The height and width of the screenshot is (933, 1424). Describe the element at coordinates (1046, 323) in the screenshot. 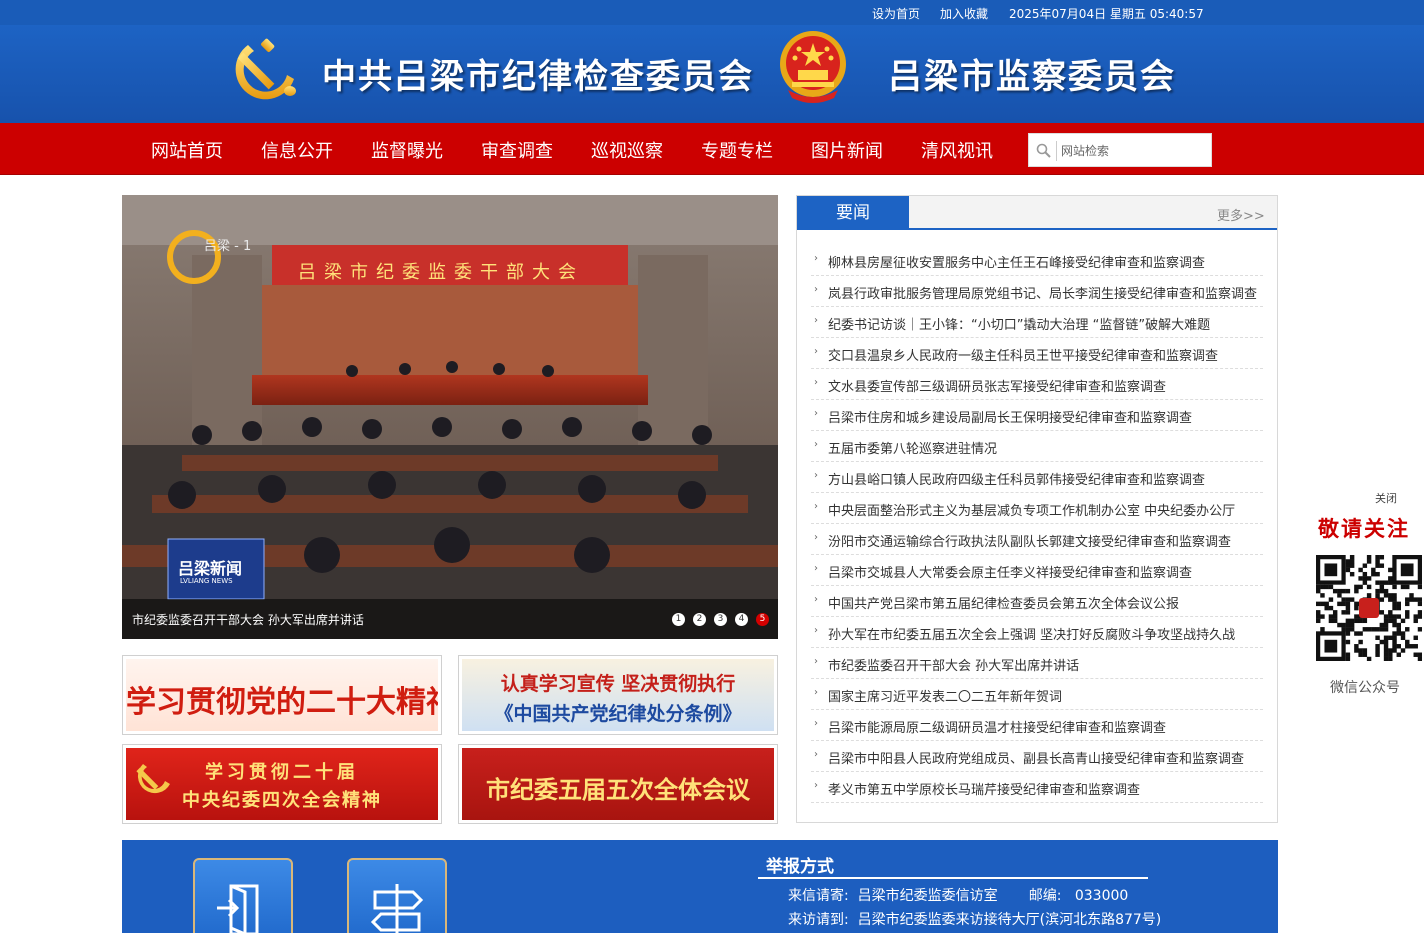

I see `news-item-title: 纪委书记访谈｜王小锋：“小切口”撬动大治理 “监督链”破解大难题` at that location.